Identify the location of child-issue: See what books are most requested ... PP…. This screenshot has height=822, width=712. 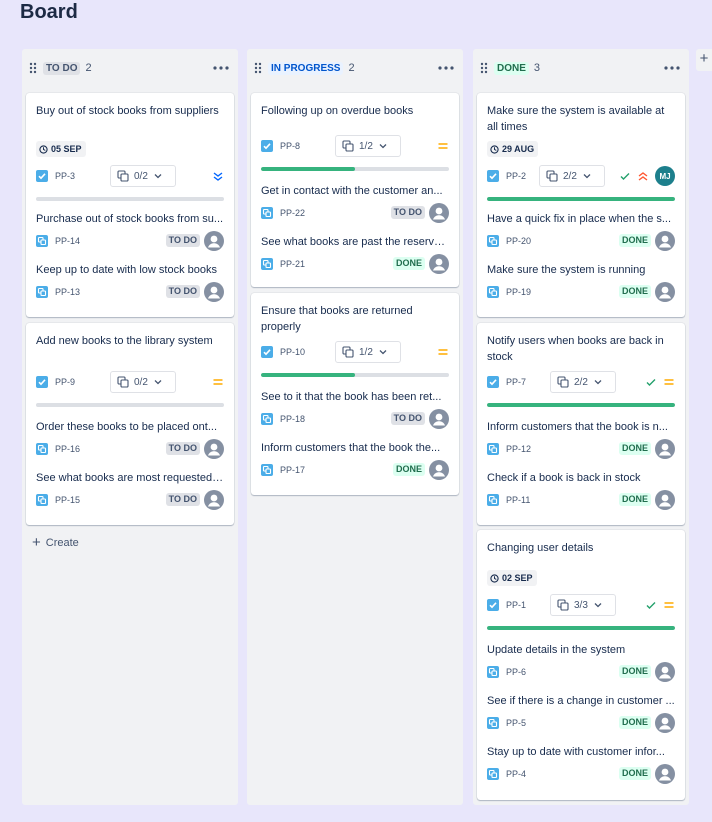
(130, 490).